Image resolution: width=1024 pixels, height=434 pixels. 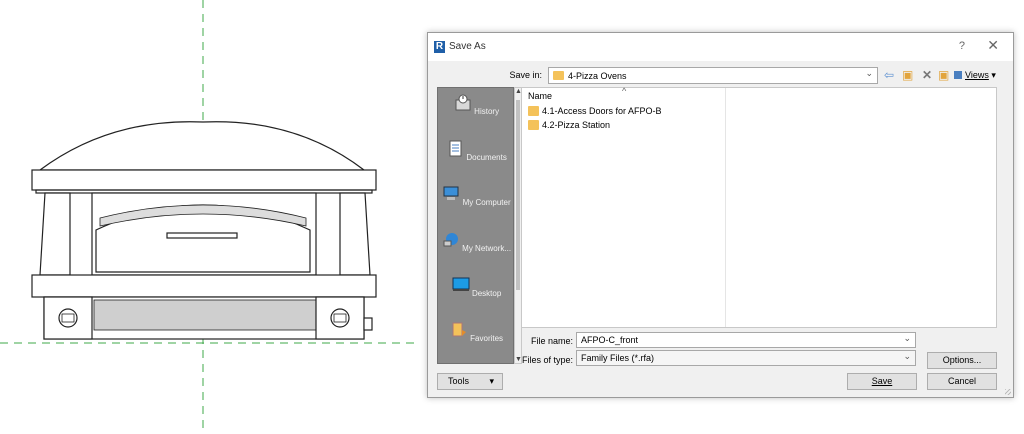 I want to click on sort-ascending-icon: ^, so click(x=624, y=91).